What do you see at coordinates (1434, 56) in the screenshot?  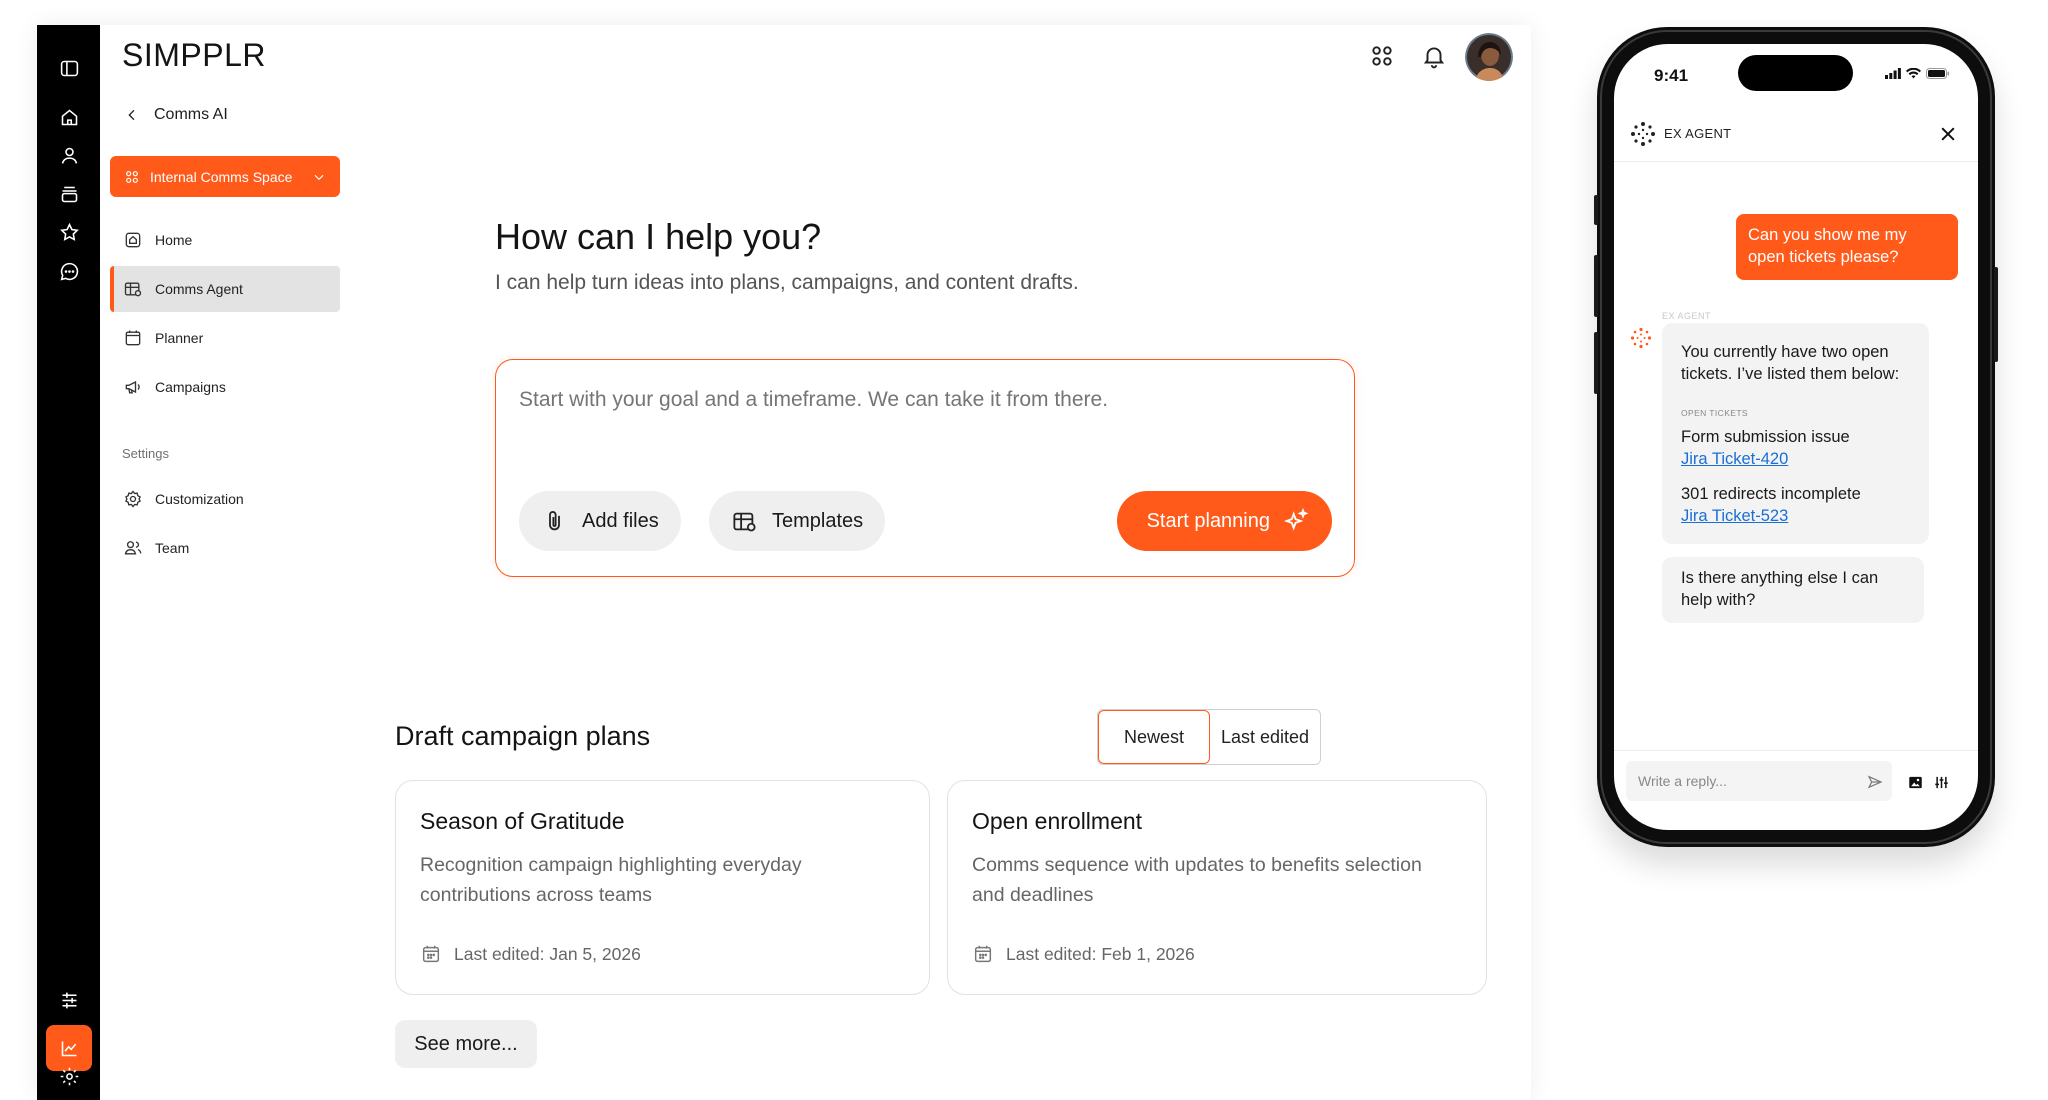 I see `notification-bell-icon` at bounding box center [1434, 56].